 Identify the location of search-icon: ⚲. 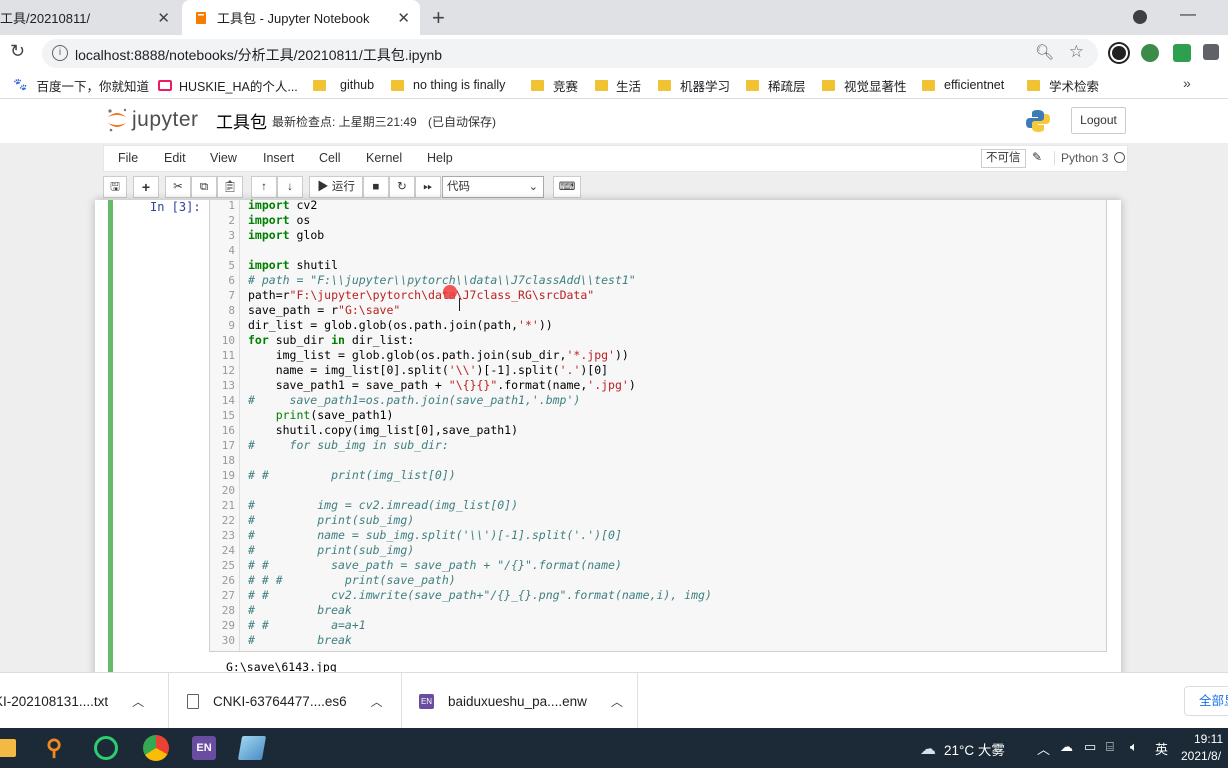
(58, 748).